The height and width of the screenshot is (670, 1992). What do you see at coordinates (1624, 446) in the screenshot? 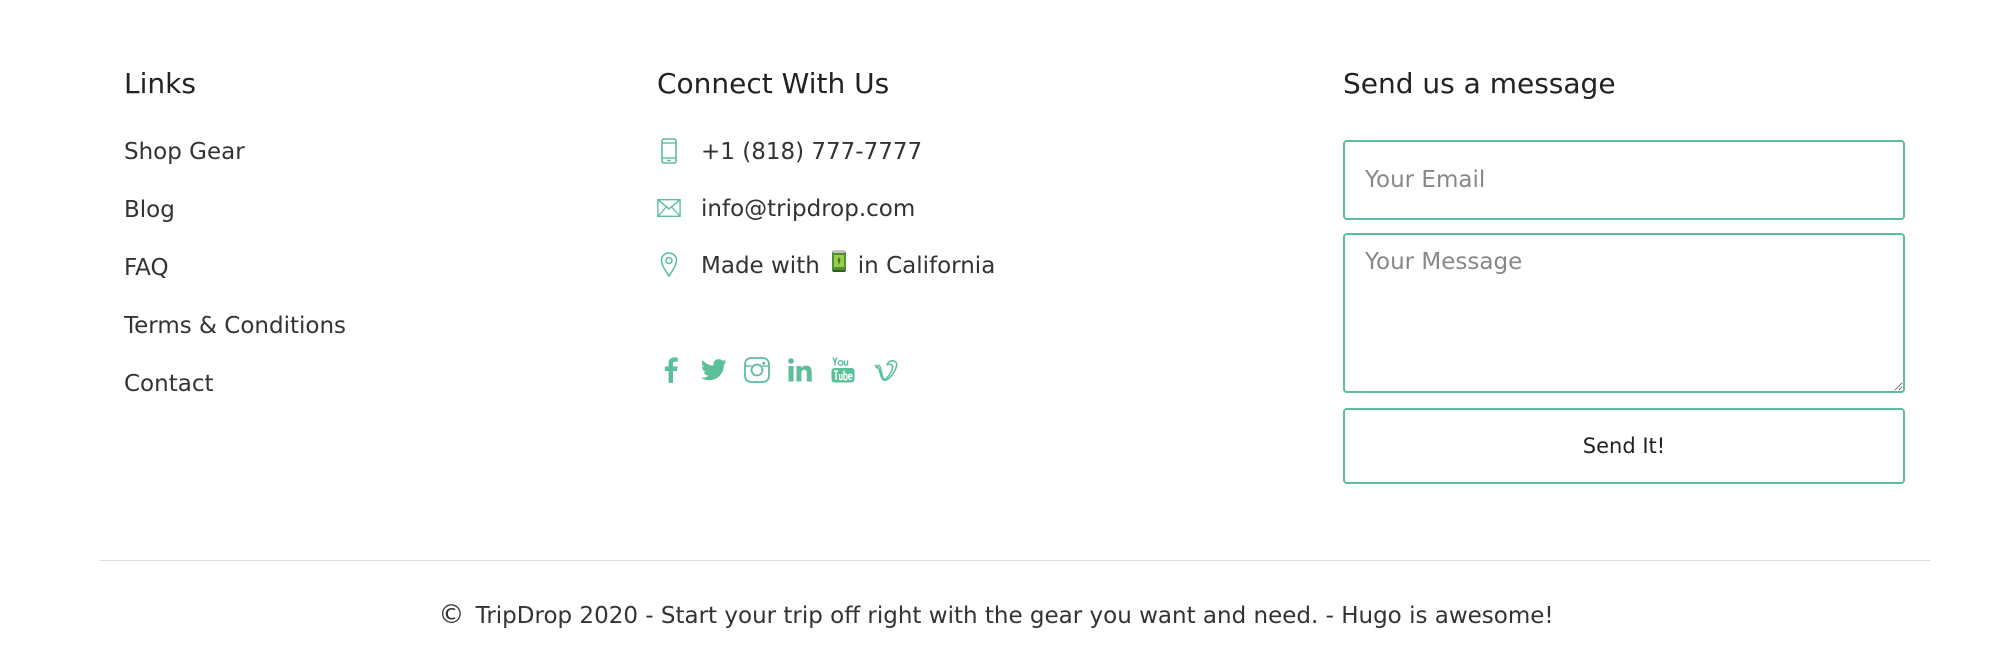
I see `send-button: Send It!` at bounding box center [1624, 446].